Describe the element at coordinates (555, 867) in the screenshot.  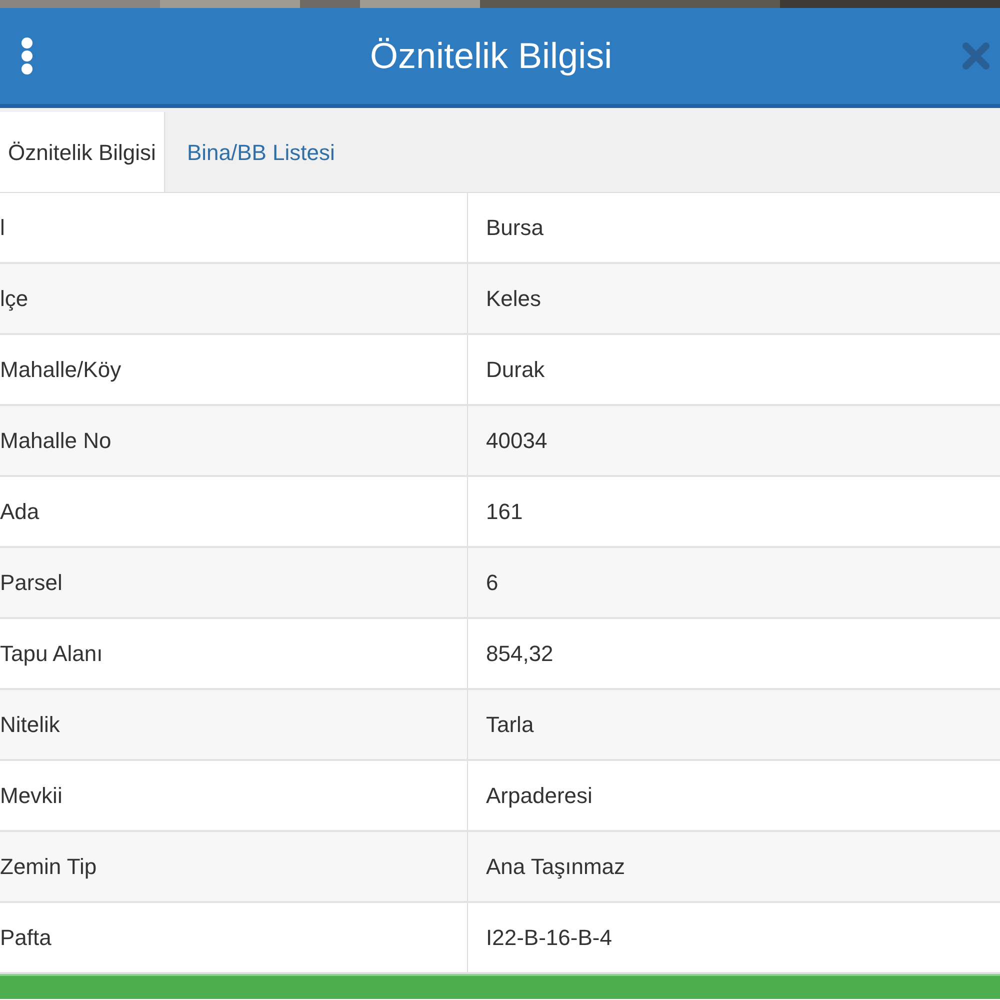
I see `table-cell-text: Ana Taşınmaz` at that location.